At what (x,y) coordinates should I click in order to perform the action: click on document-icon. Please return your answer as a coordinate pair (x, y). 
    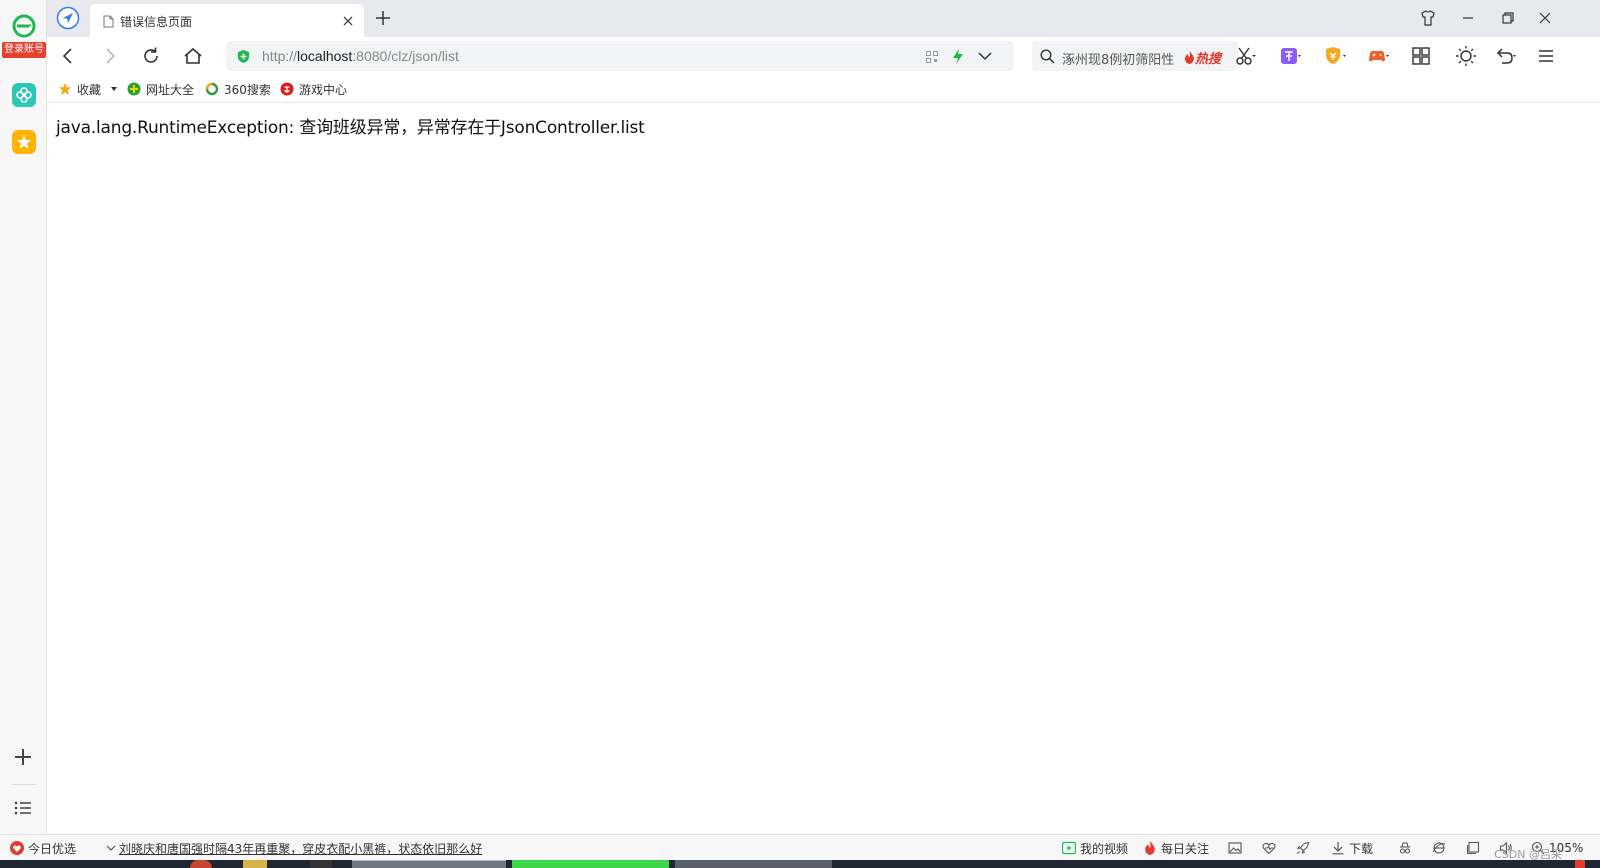
    Looking at the image, I should click on (108, 21).